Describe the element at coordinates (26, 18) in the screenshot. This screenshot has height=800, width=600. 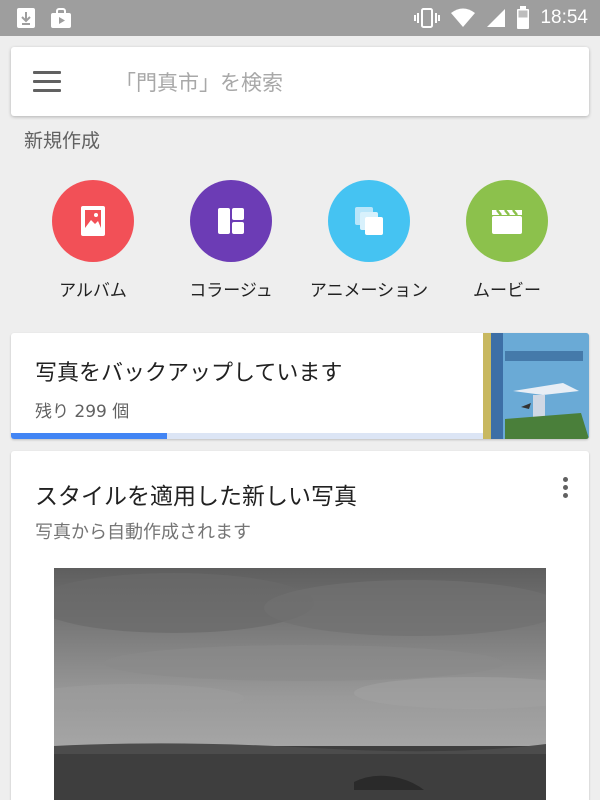
I see `download-icon` at that location.